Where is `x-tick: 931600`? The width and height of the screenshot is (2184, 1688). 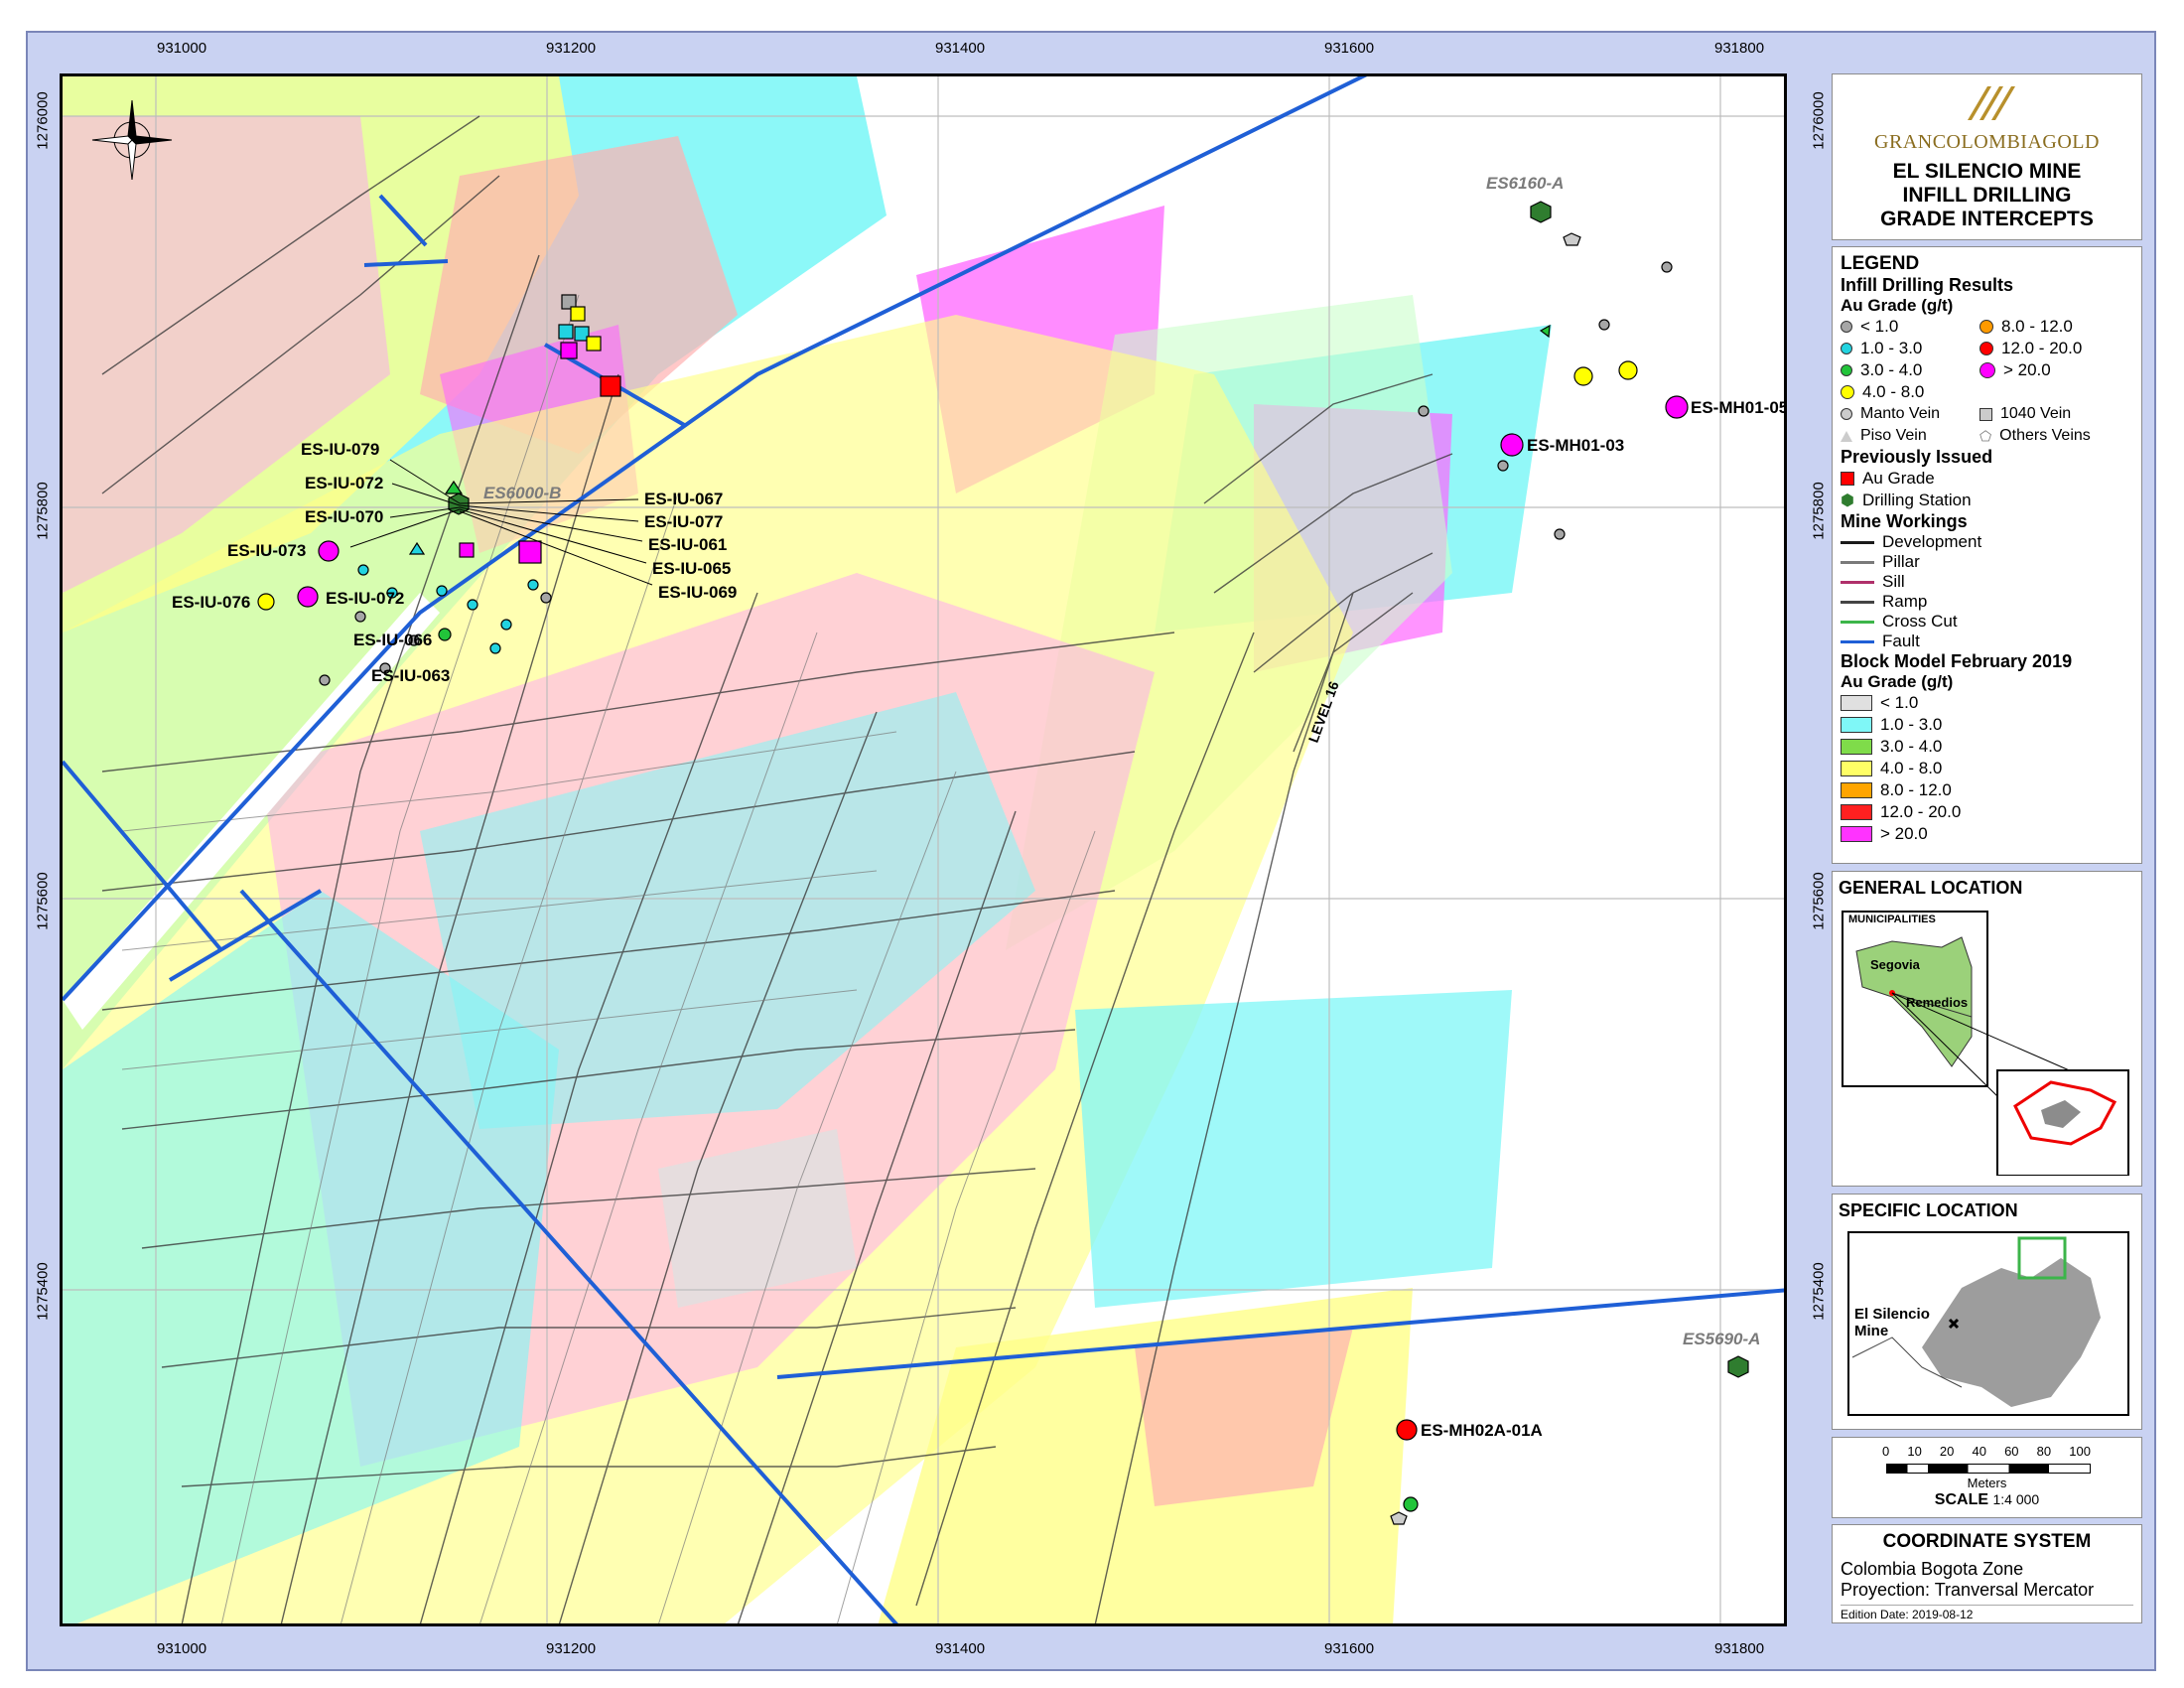
x-tick: 931600 is located at coordinates (1349, 1648).